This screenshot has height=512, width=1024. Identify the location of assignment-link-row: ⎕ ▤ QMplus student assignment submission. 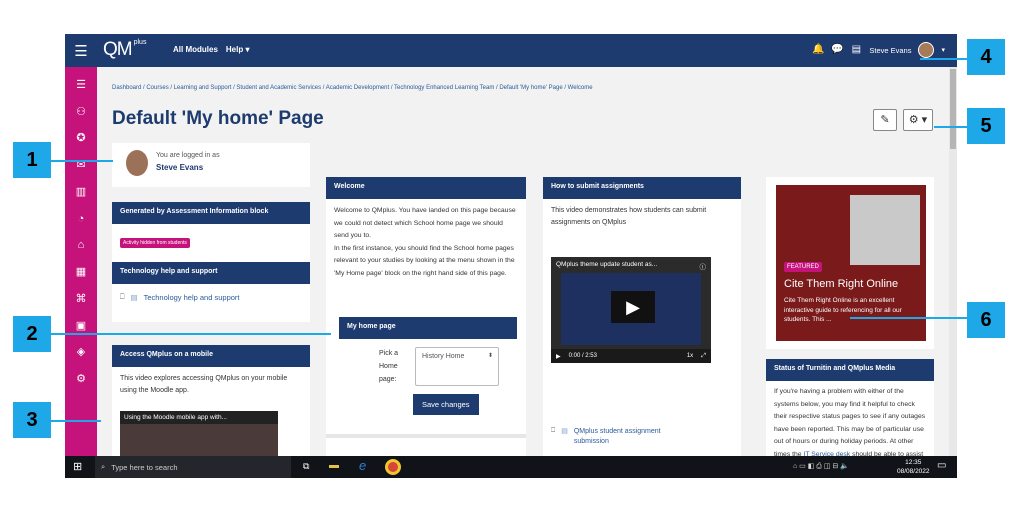
(617, 437).